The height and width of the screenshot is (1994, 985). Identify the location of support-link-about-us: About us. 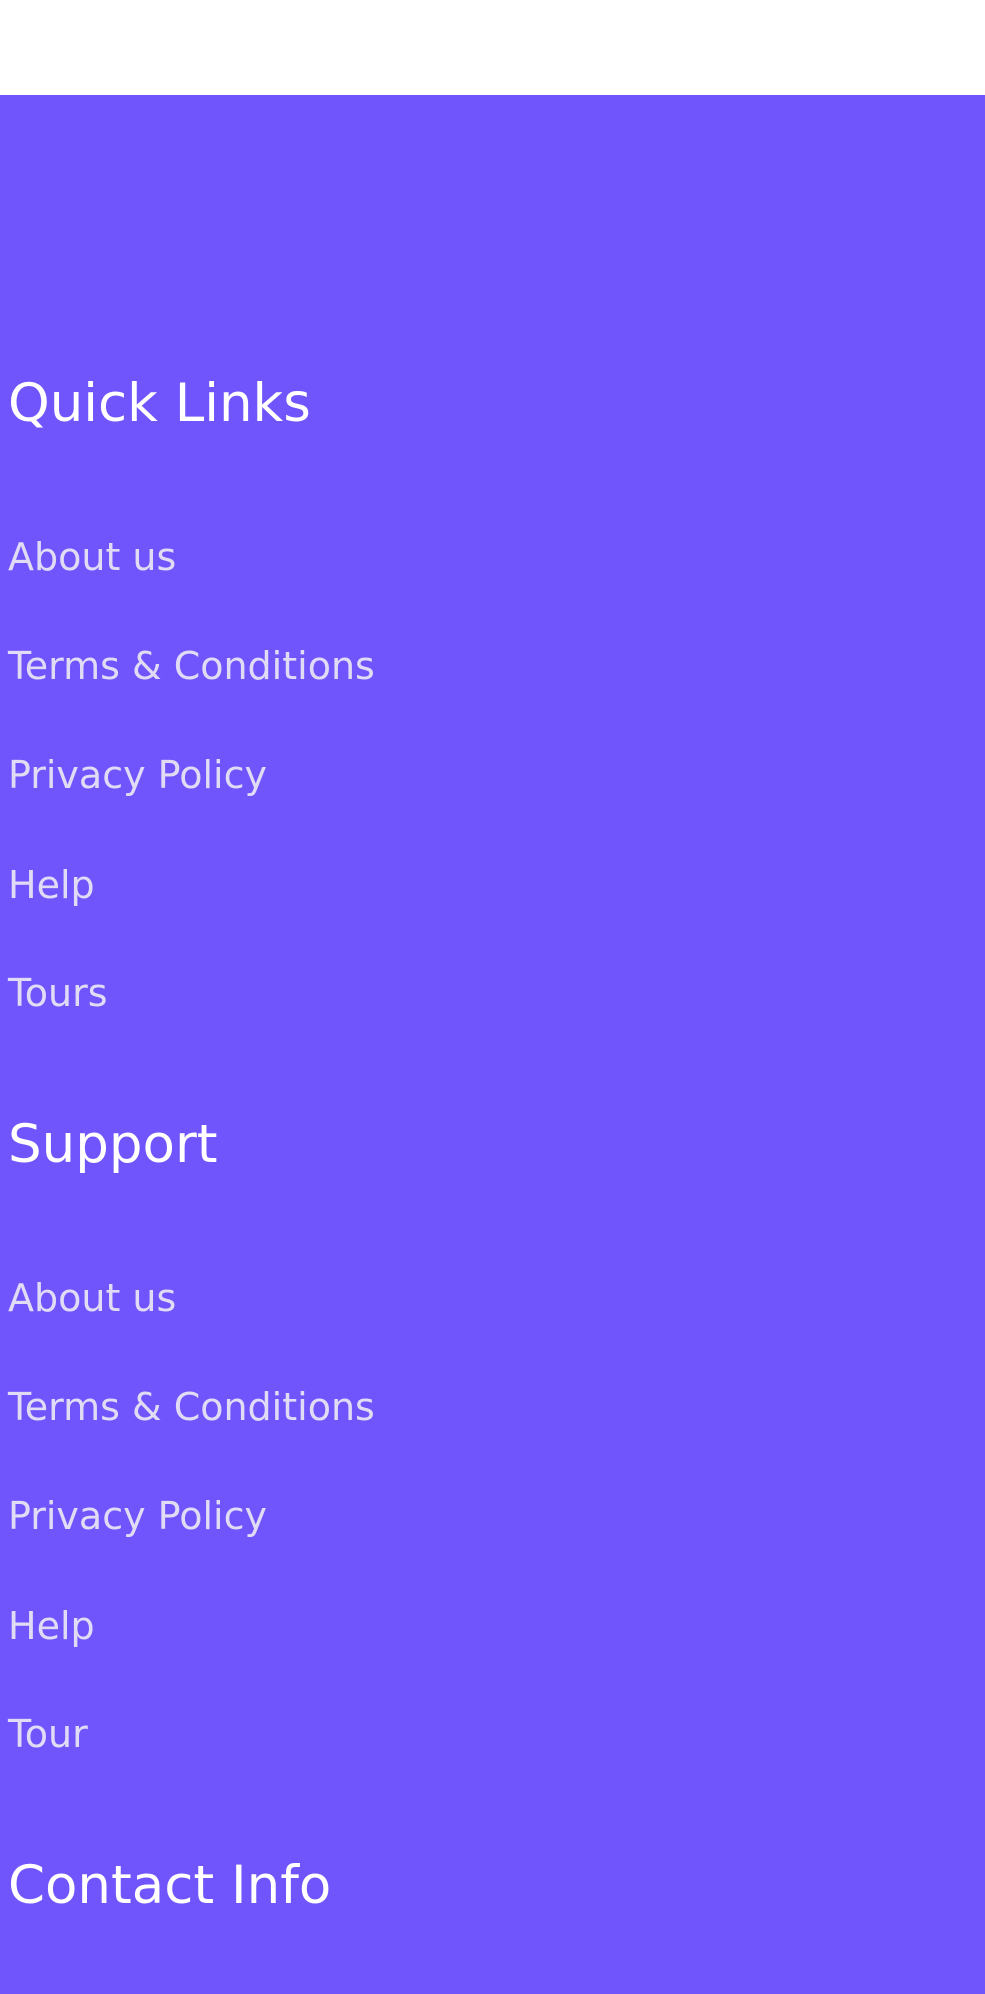
(92, 1298).